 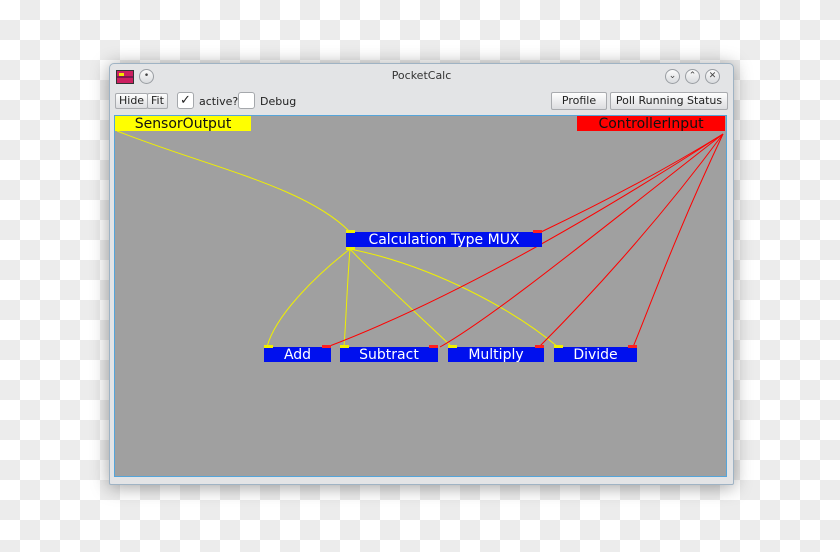 What do you see at coordinates (496, 354) in the screenshot?
I see `multiply-node: Multiply` at bounding box center [496, 354].